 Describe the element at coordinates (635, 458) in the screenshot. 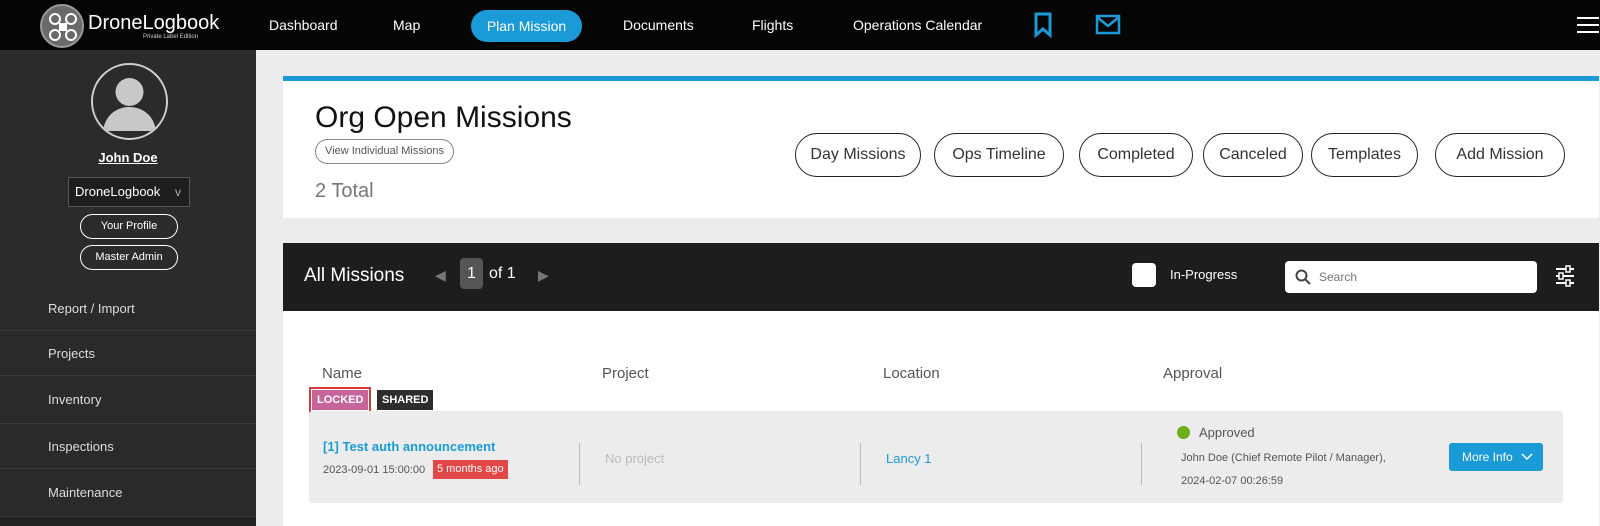

I see `mission-project: No project` at that location.